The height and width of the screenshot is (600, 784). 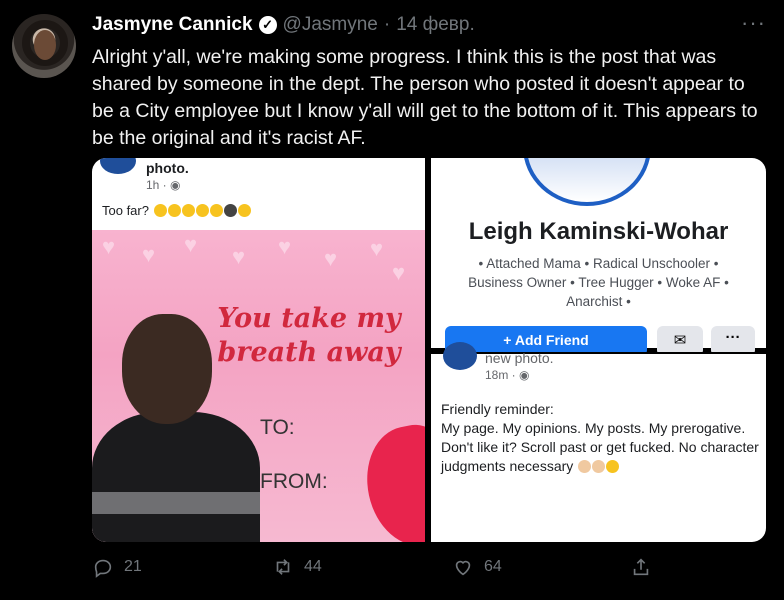 I want to click on verified-icon: ✓, so click(x=267, y=25).